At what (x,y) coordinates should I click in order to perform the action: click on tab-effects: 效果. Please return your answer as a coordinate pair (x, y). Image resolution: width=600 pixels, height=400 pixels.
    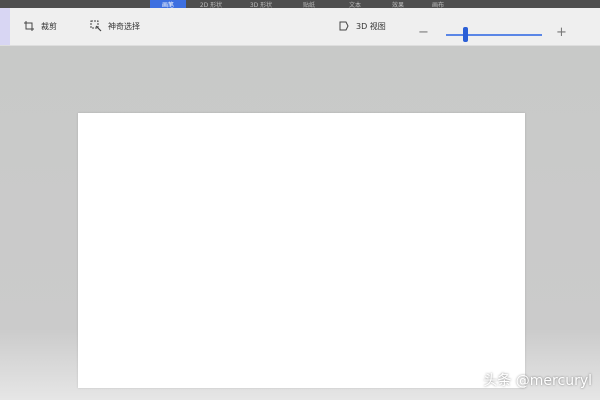
    Looking at the image, I should click on (398, 4).